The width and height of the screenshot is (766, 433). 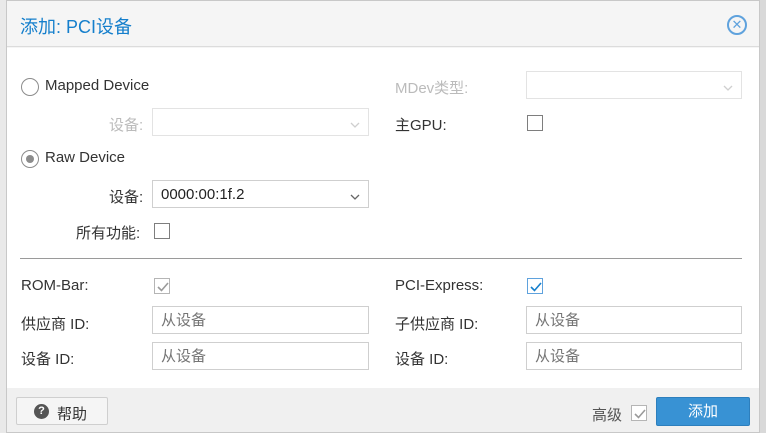 I want to click on sub-device-id-label: 设备 ID:, so click(x=422, y=359).